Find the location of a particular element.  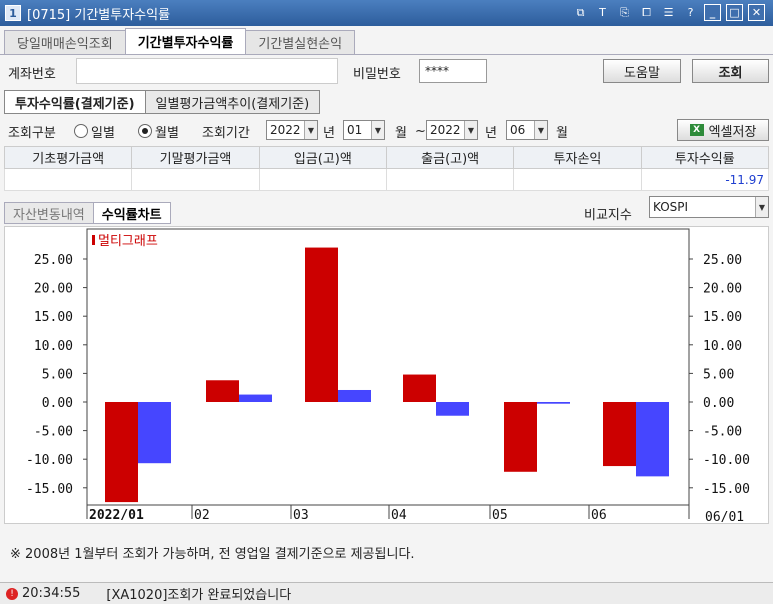

tab-return-chart: 수익률차트 is located at coordinates (131, 213).